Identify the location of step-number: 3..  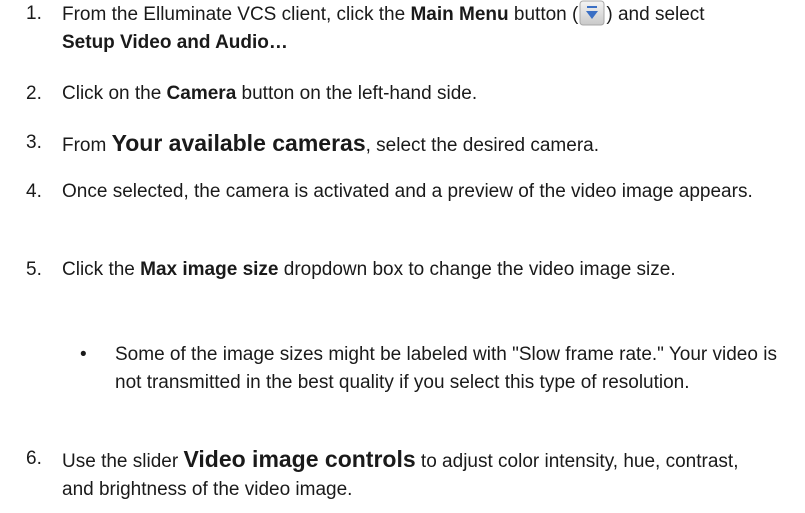
(34, 142).